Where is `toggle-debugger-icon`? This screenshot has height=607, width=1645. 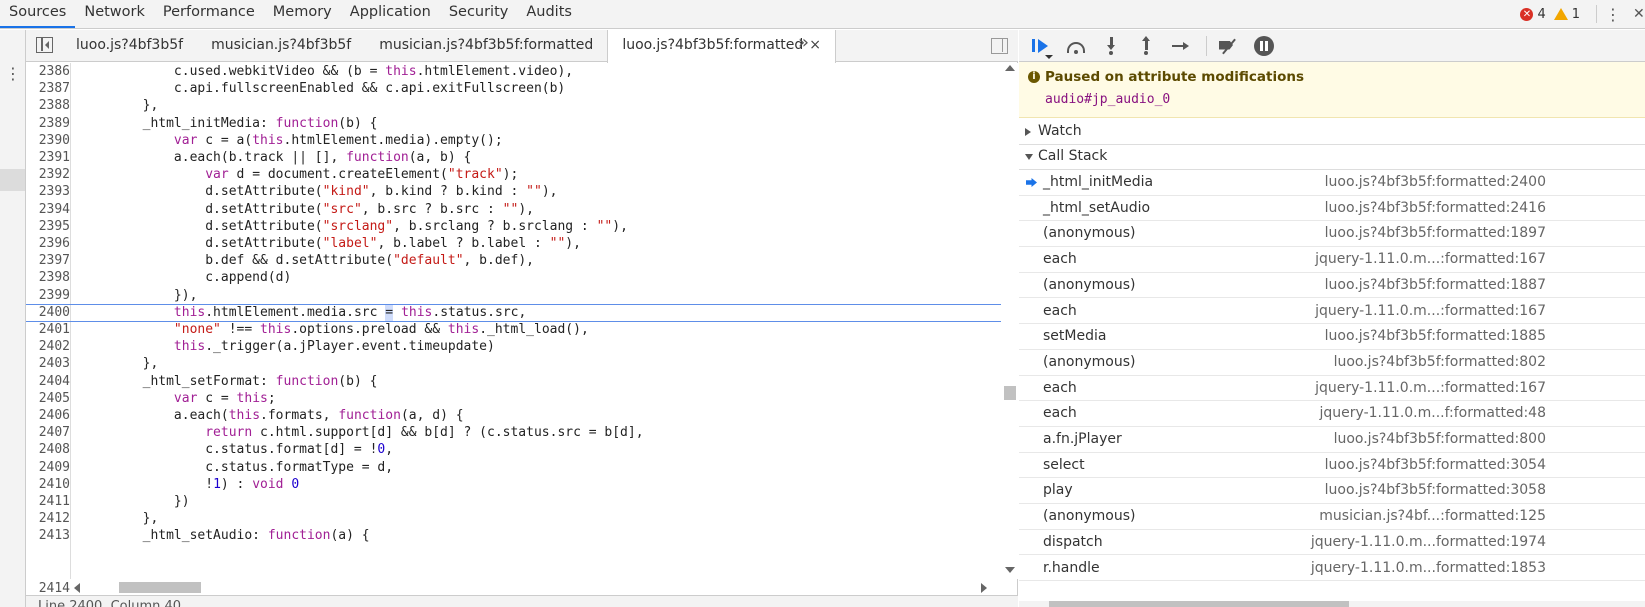 toggle-debugger-icon is located at coordinates (999, 46).